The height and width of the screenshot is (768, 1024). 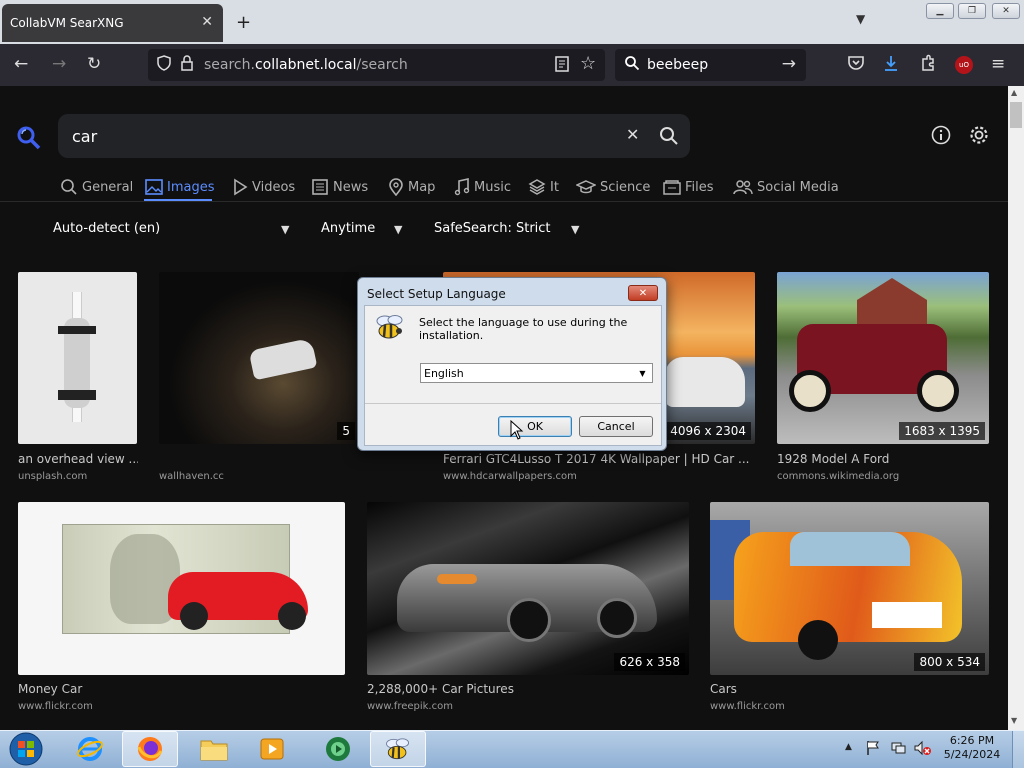 What do you see at coordinates (632, 134) in the screenshot?
I see `clear-search-icon: ✕` at bounding box center [632, 134].